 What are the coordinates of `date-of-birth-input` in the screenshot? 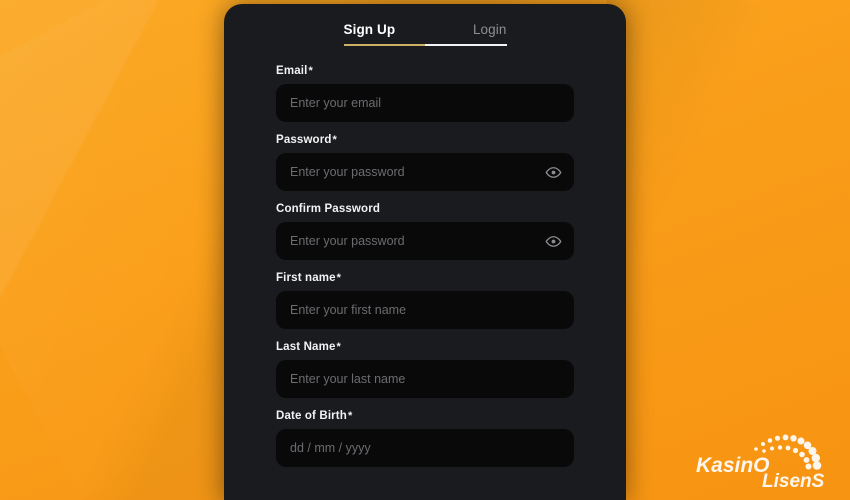 It's located at (425, 448).